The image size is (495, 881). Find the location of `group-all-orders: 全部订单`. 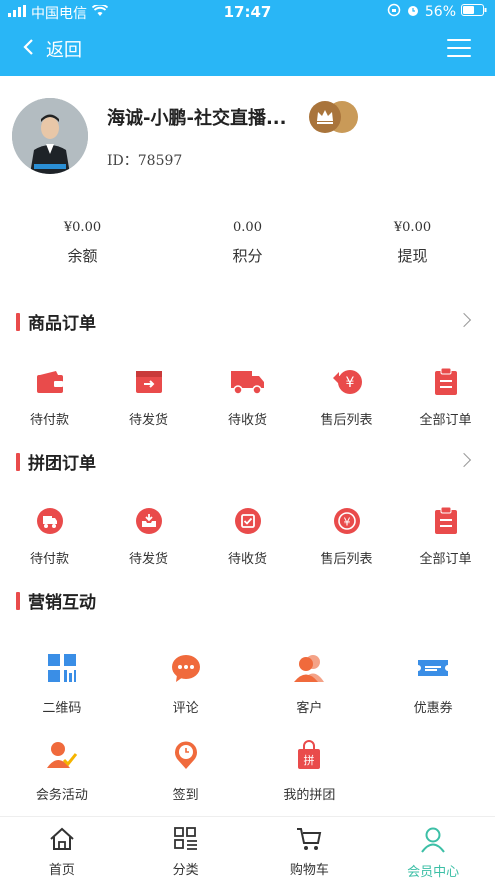

group-all-orders: 全部订单 is located at coordinates (445, 536).